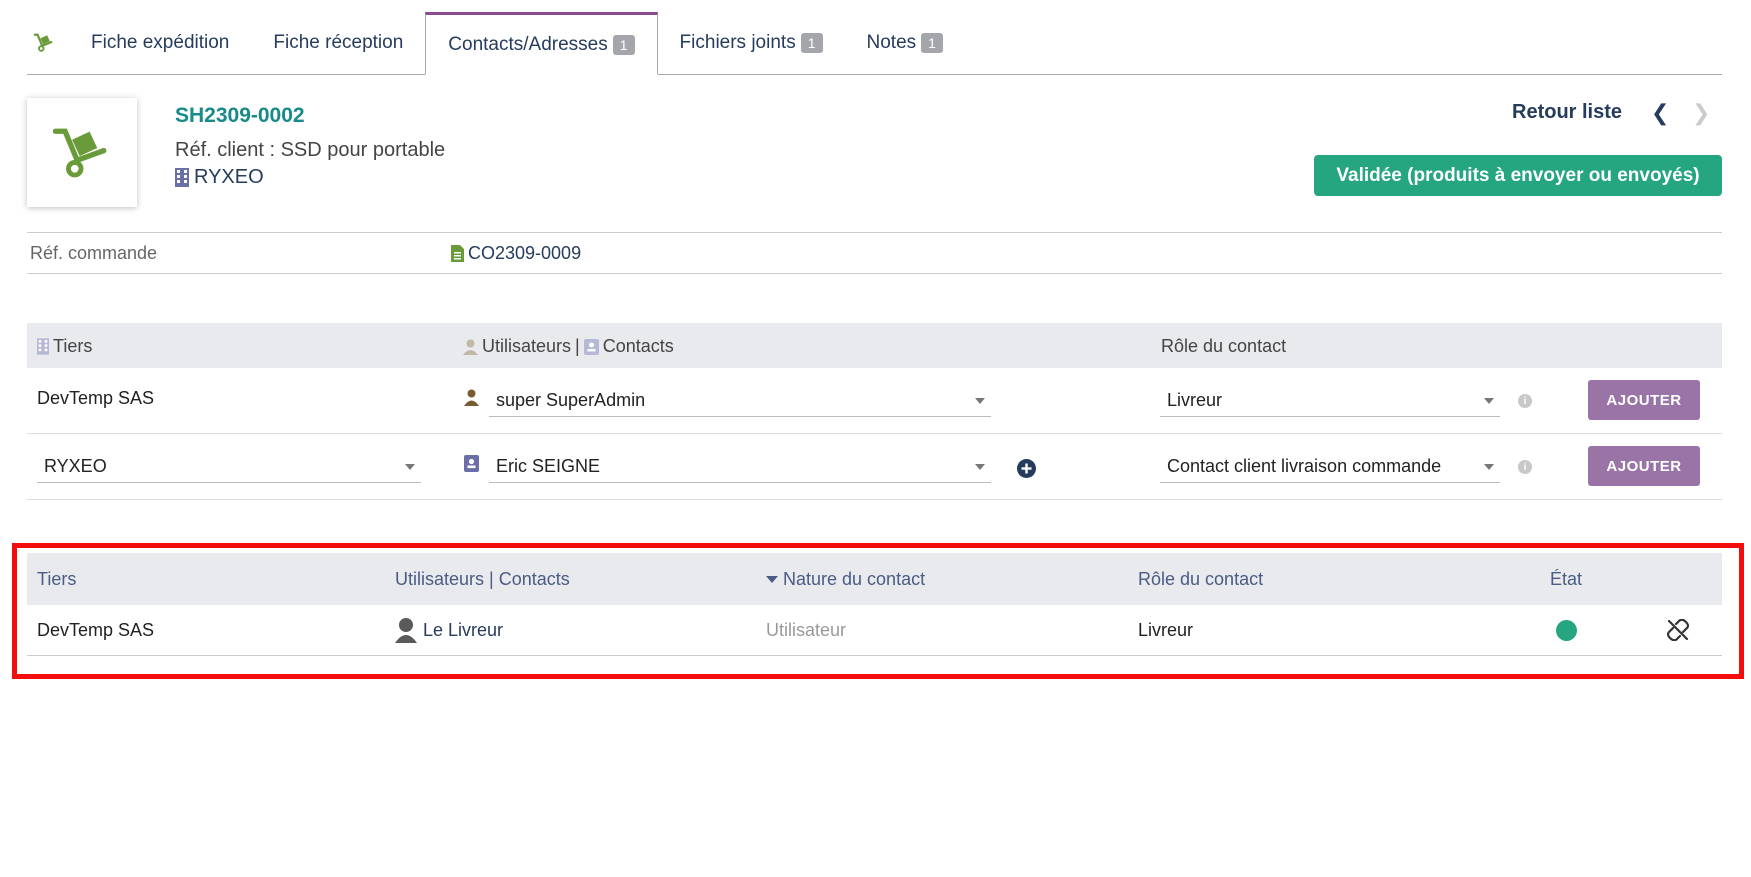 This screenshot has height=877, width=1751. I want to click on tab-fiche-reception: Fiche réception, so click(338, 43).